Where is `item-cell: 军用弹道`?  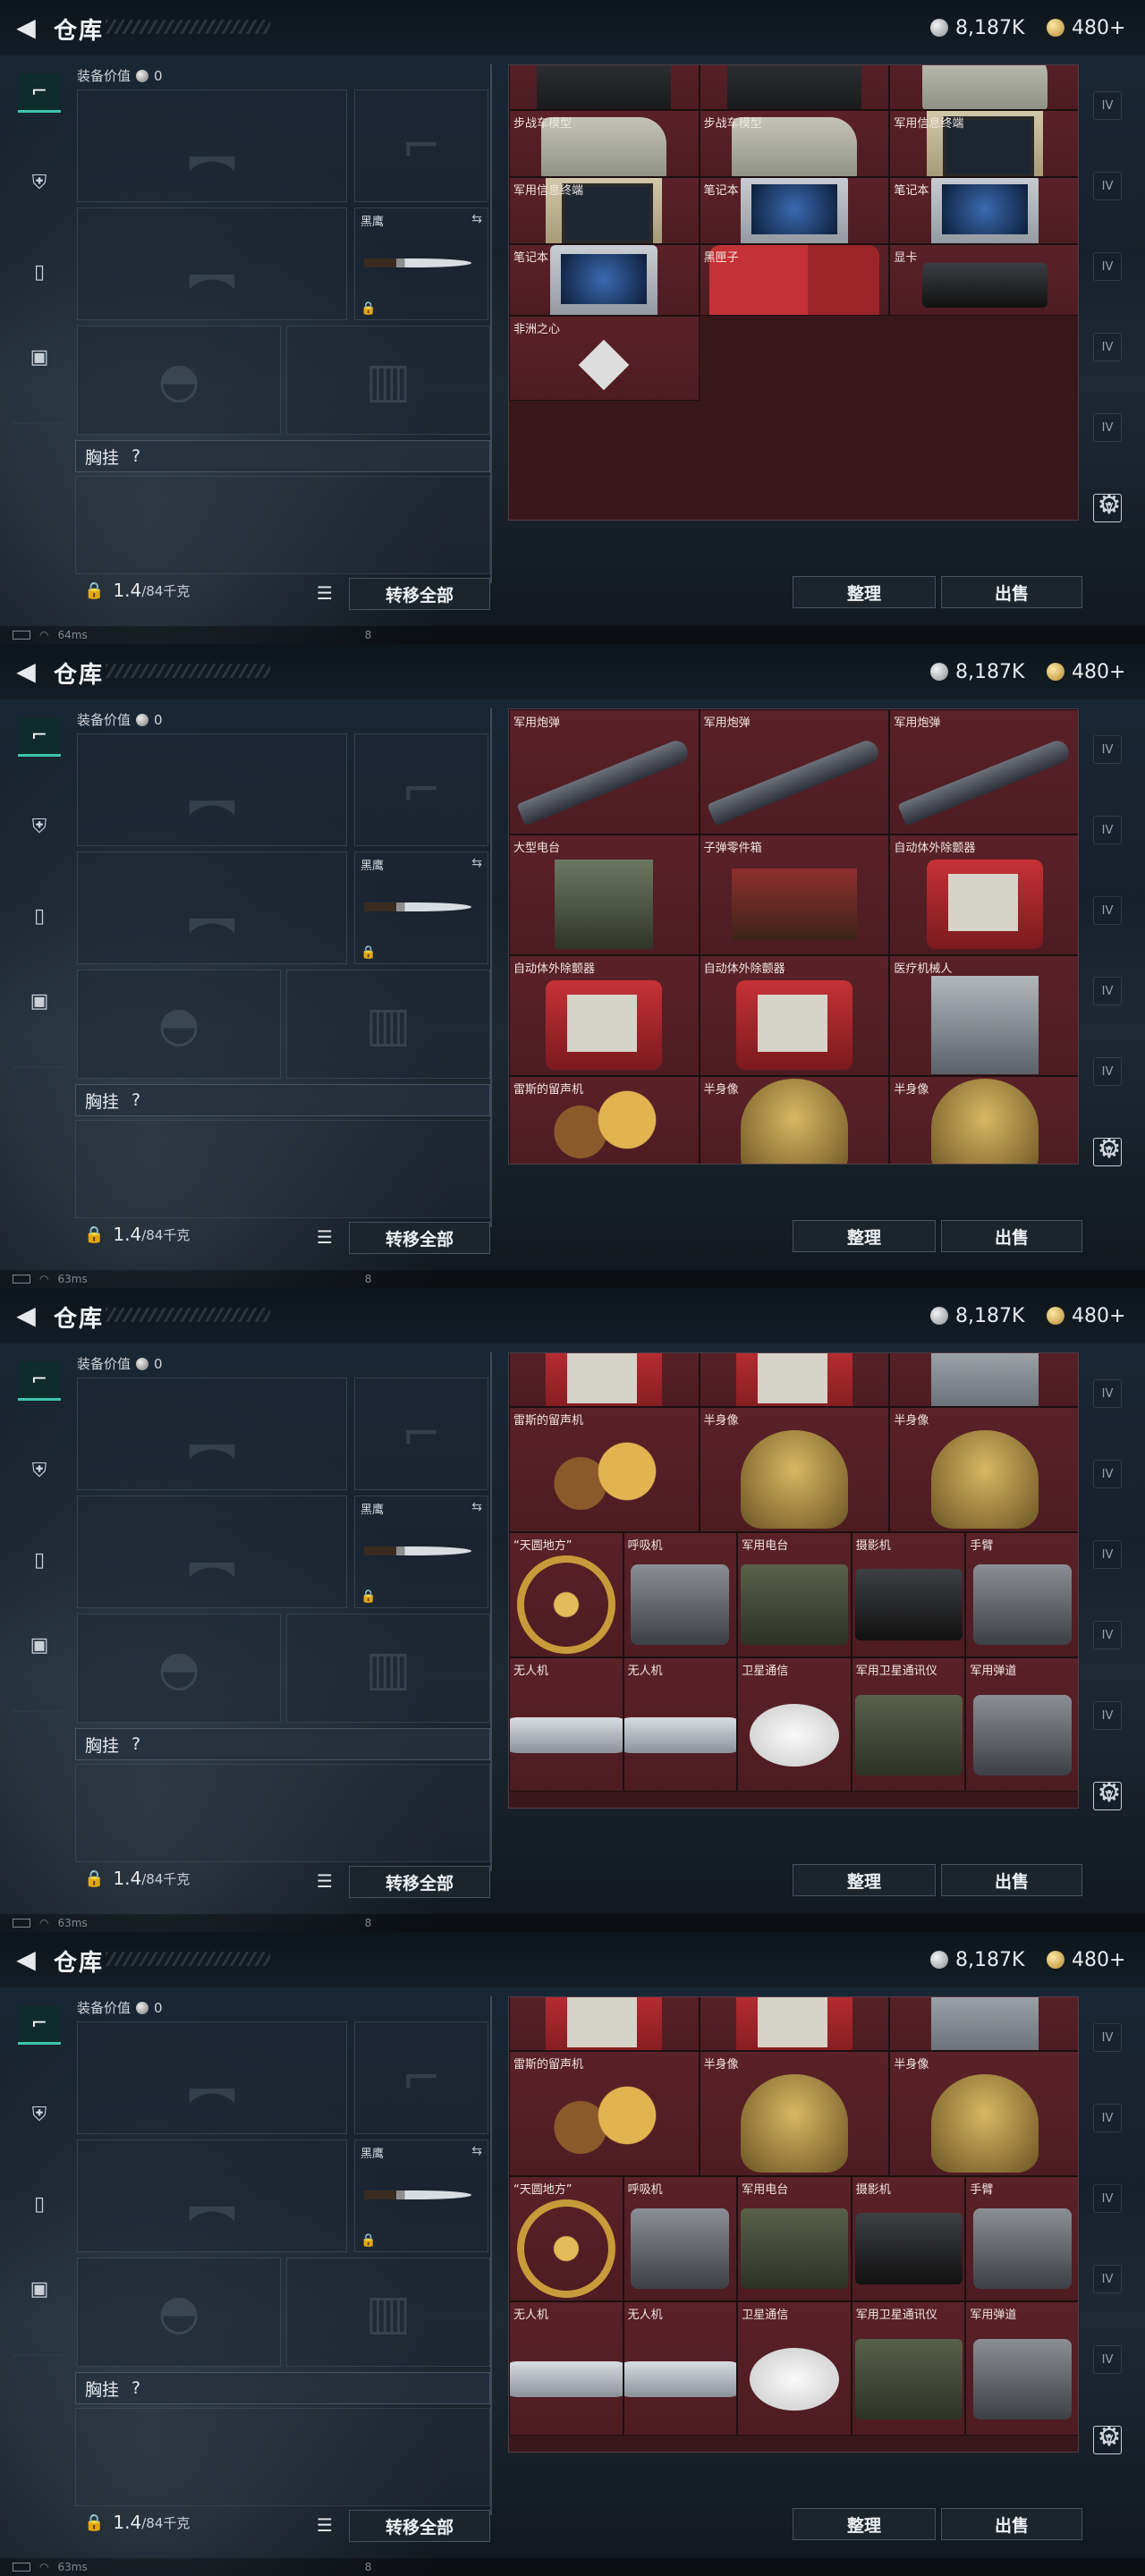
item-cell: 军用弹道 is located at coordinates (1021, 2368).